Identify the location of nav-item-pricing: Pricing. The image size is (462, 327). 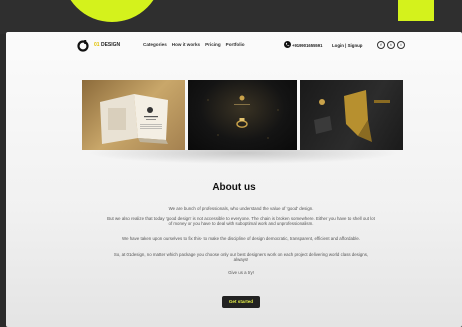
(213, 44).